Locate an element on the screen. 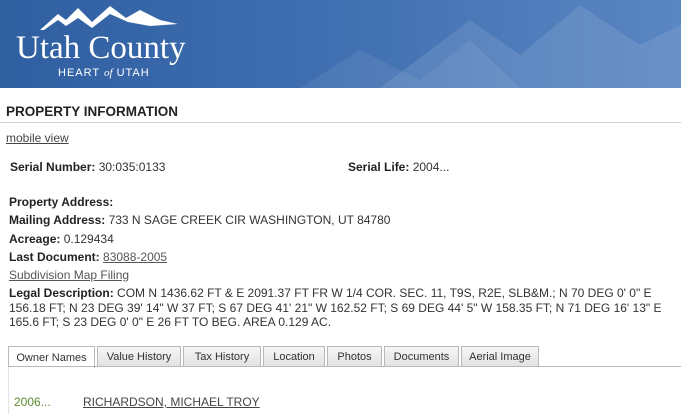 This screenshot has width=681, height=414. tab-owner-names: Owner Names is located at coordinates (51, 357).